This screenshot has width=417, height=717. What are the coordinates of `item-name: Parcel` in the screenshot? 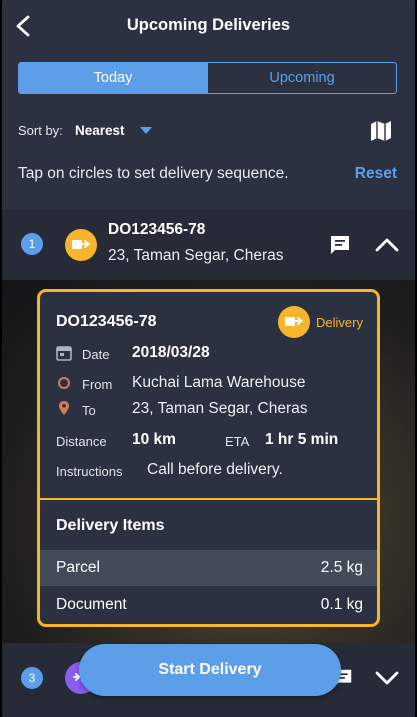 It's located at (78, 567).